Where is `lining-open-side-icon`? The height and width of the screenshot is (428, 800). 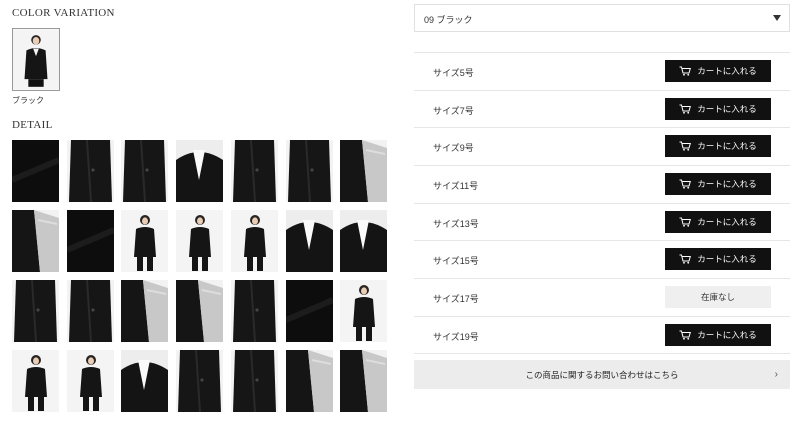
lining-open-side-icon is located at coordinates (199, 311).